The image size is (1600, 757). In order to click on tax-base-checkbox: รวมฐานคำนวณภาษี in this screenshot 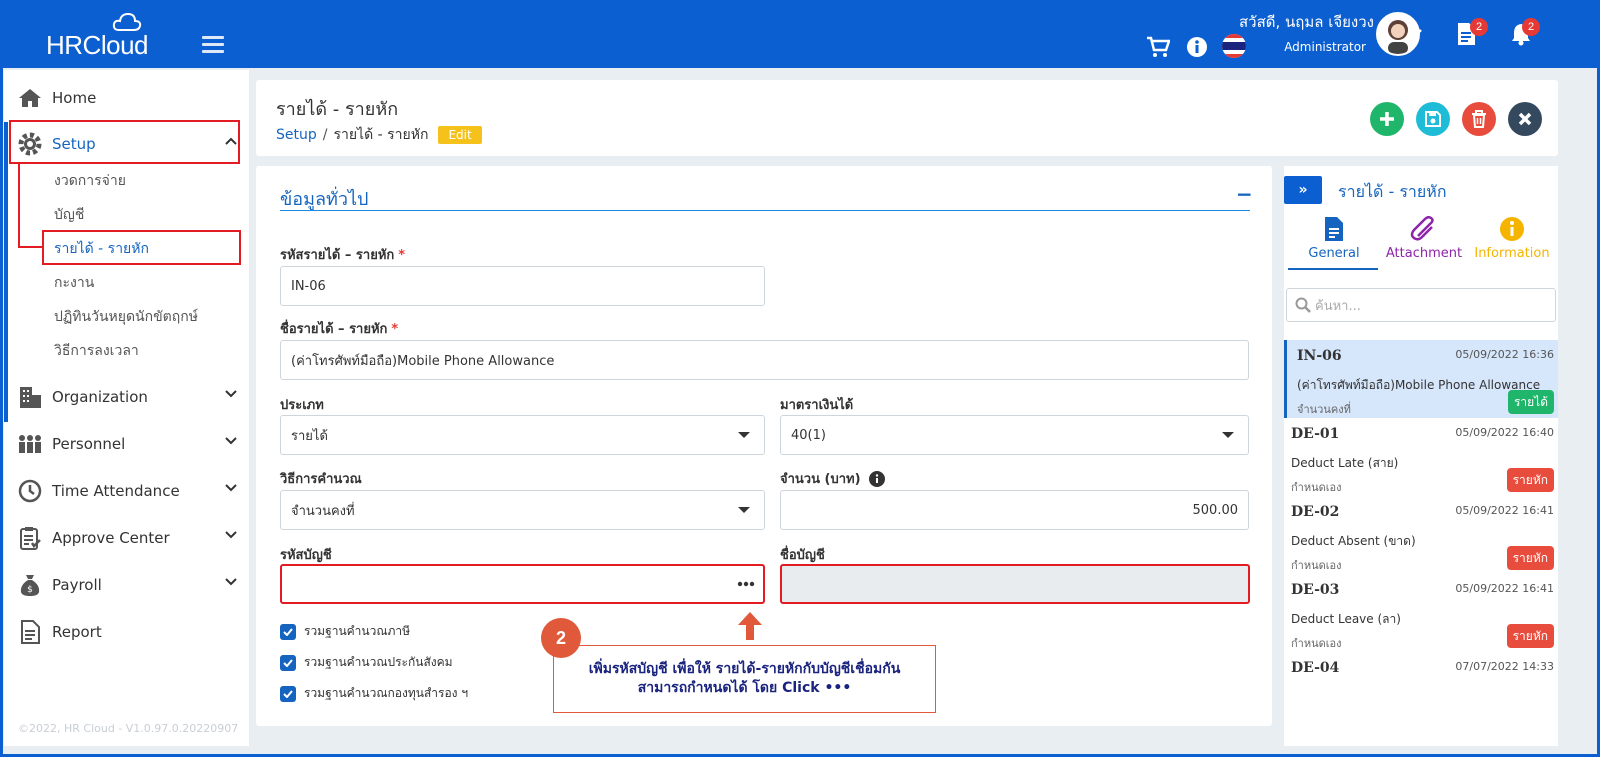, I will do `click(345, 631)`.